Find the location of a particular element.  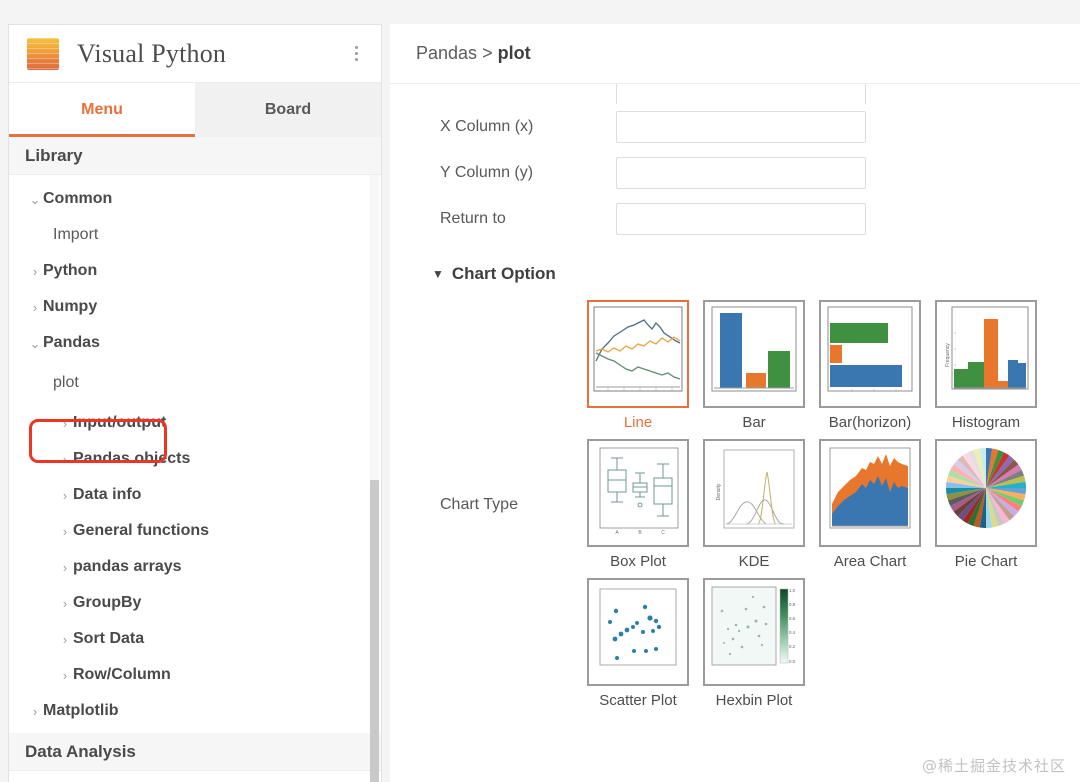

chart-option-section-toggle: ▼ Chart Option is located at coordinates (756, 274).